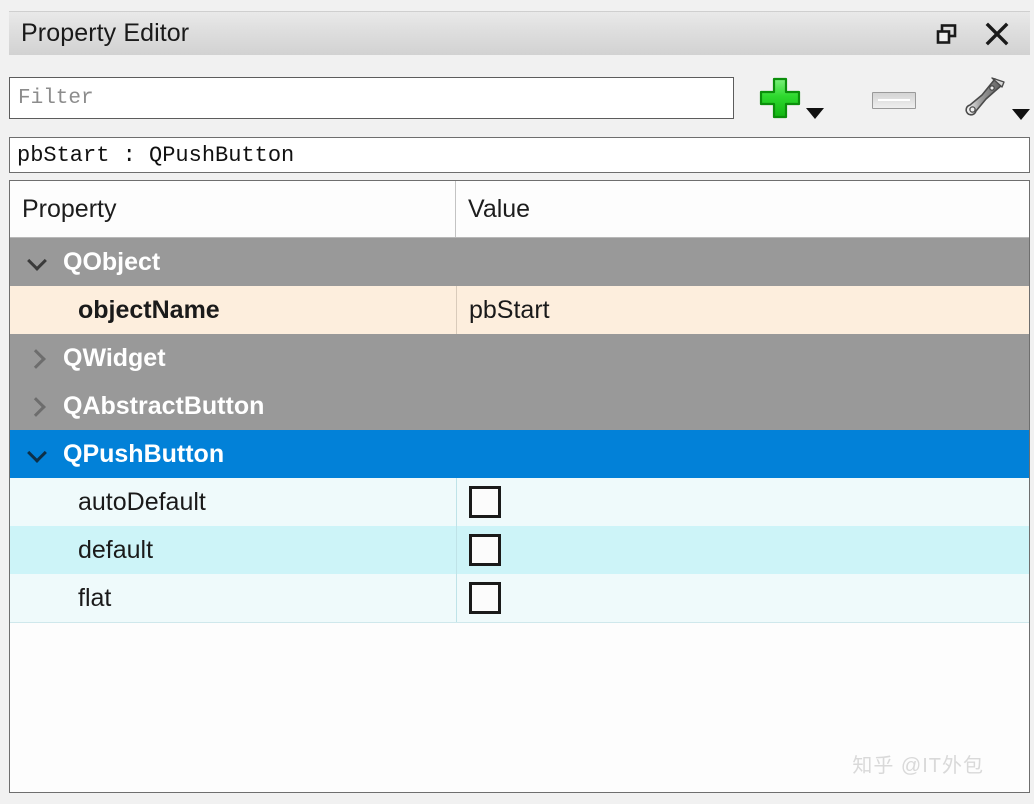 Image resolution: width=1034 pixels, height=804 pixels. What do you see at coordinates (1021, 114) in the screenshot?
I see `configure-dropdown-arrow-icon` at bounding box center [1021, 114].